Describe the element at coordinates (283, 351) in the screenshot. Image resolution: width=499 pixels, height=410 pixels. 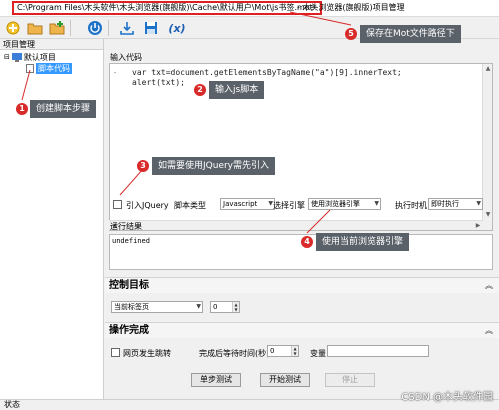
I see `wait-time-spinner: 0 ▲ ▼` at that location.